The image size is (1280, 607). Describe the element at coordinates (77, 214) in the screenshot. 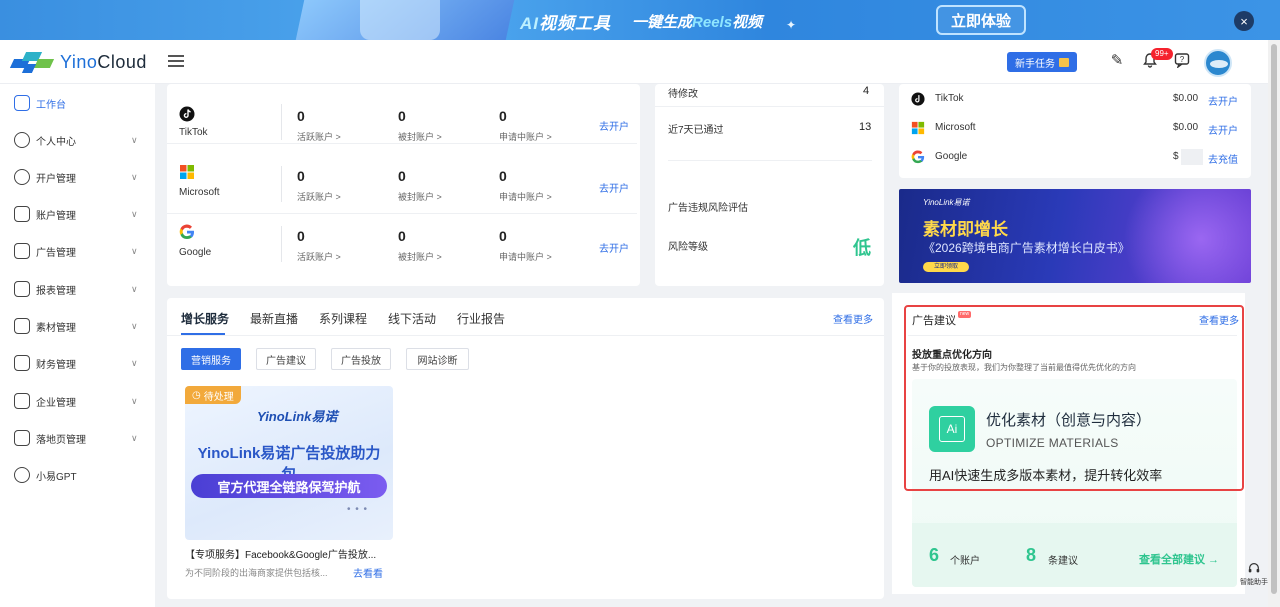

I see `sidebar-item-accounts: 账户管理 ∨` at that location.